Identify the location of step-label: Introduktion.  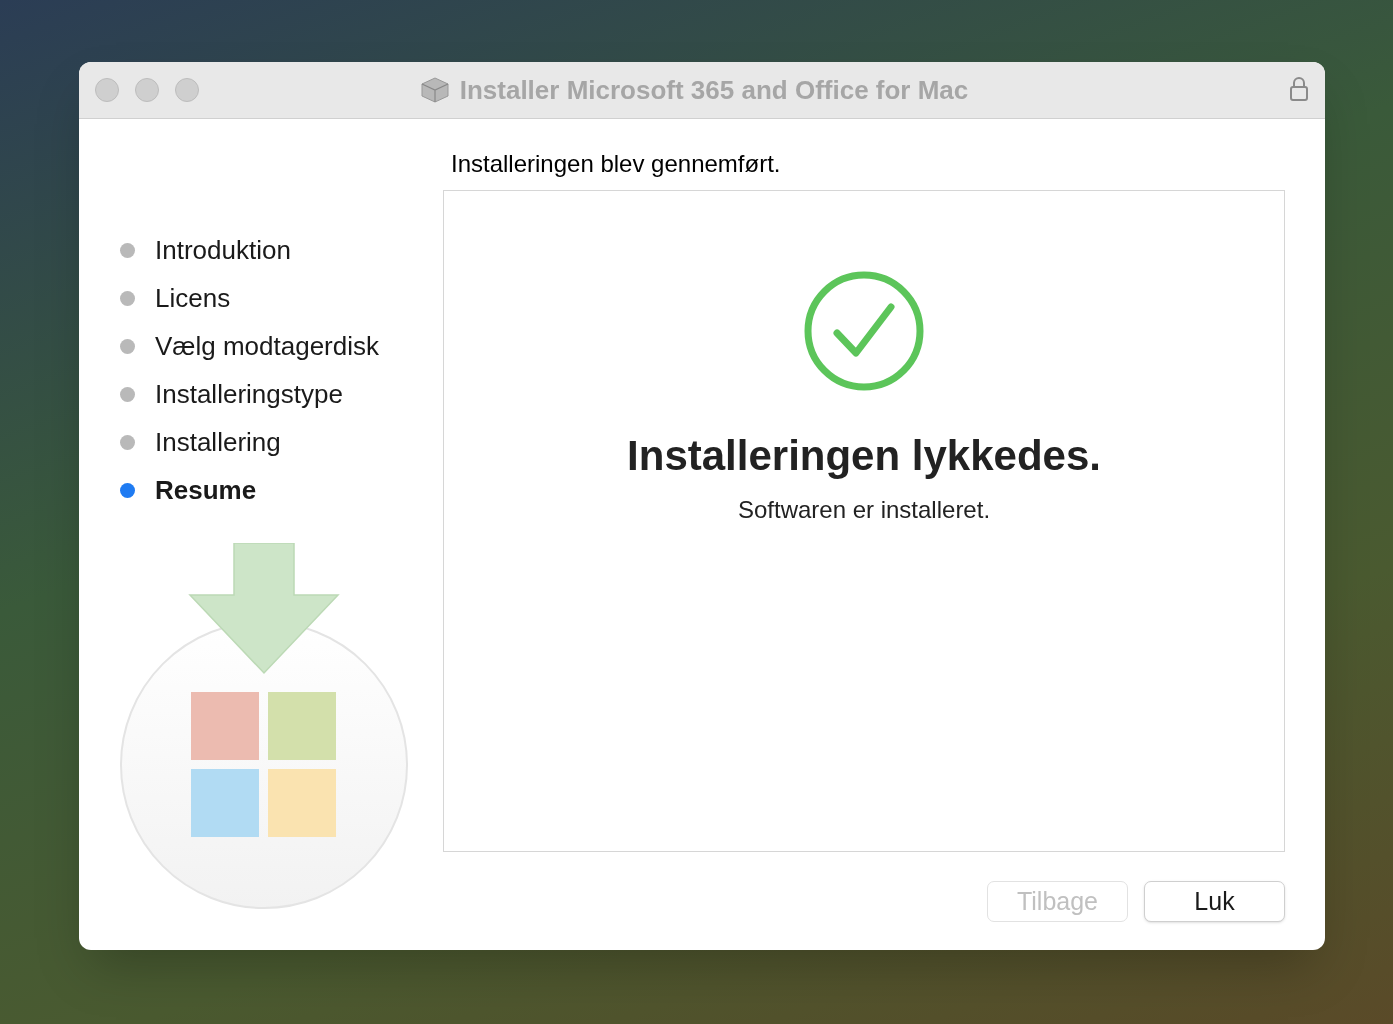
(223, 250).